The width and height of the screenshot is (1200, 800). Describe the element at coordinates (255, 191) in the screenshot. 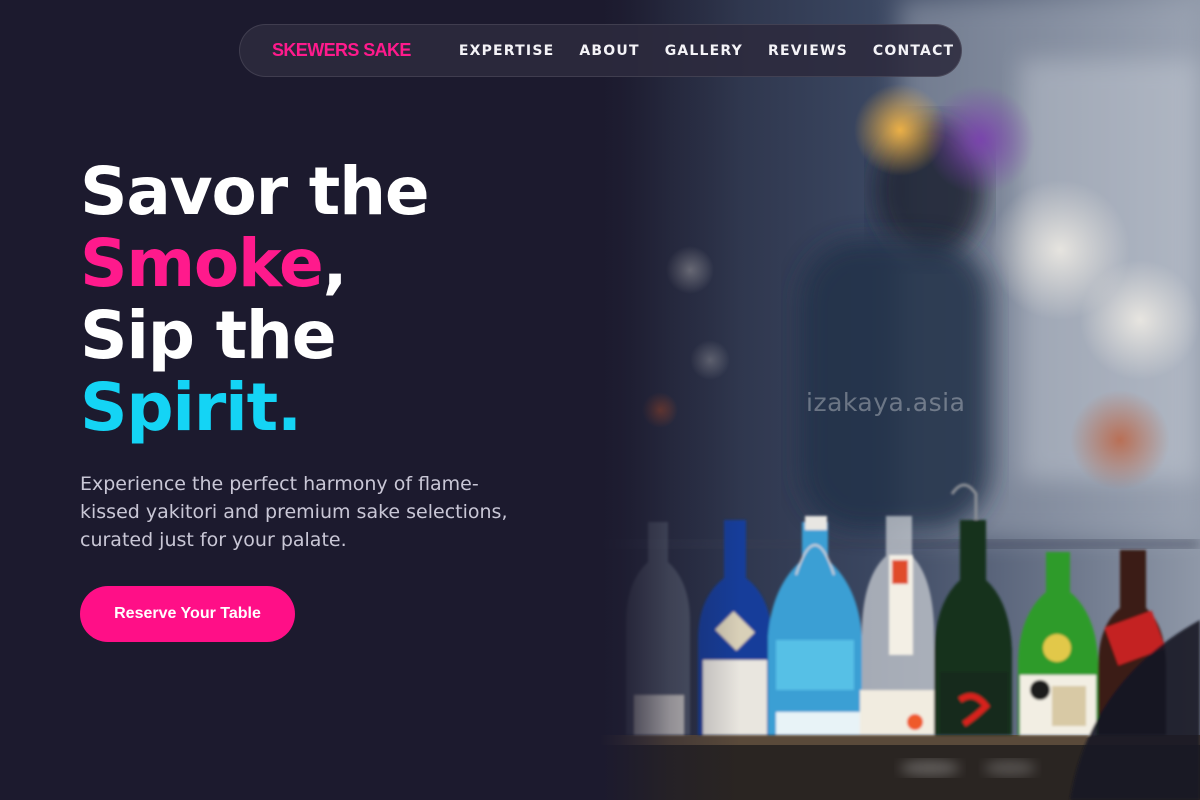

I see `headline-line-1: Savor the` at that location.